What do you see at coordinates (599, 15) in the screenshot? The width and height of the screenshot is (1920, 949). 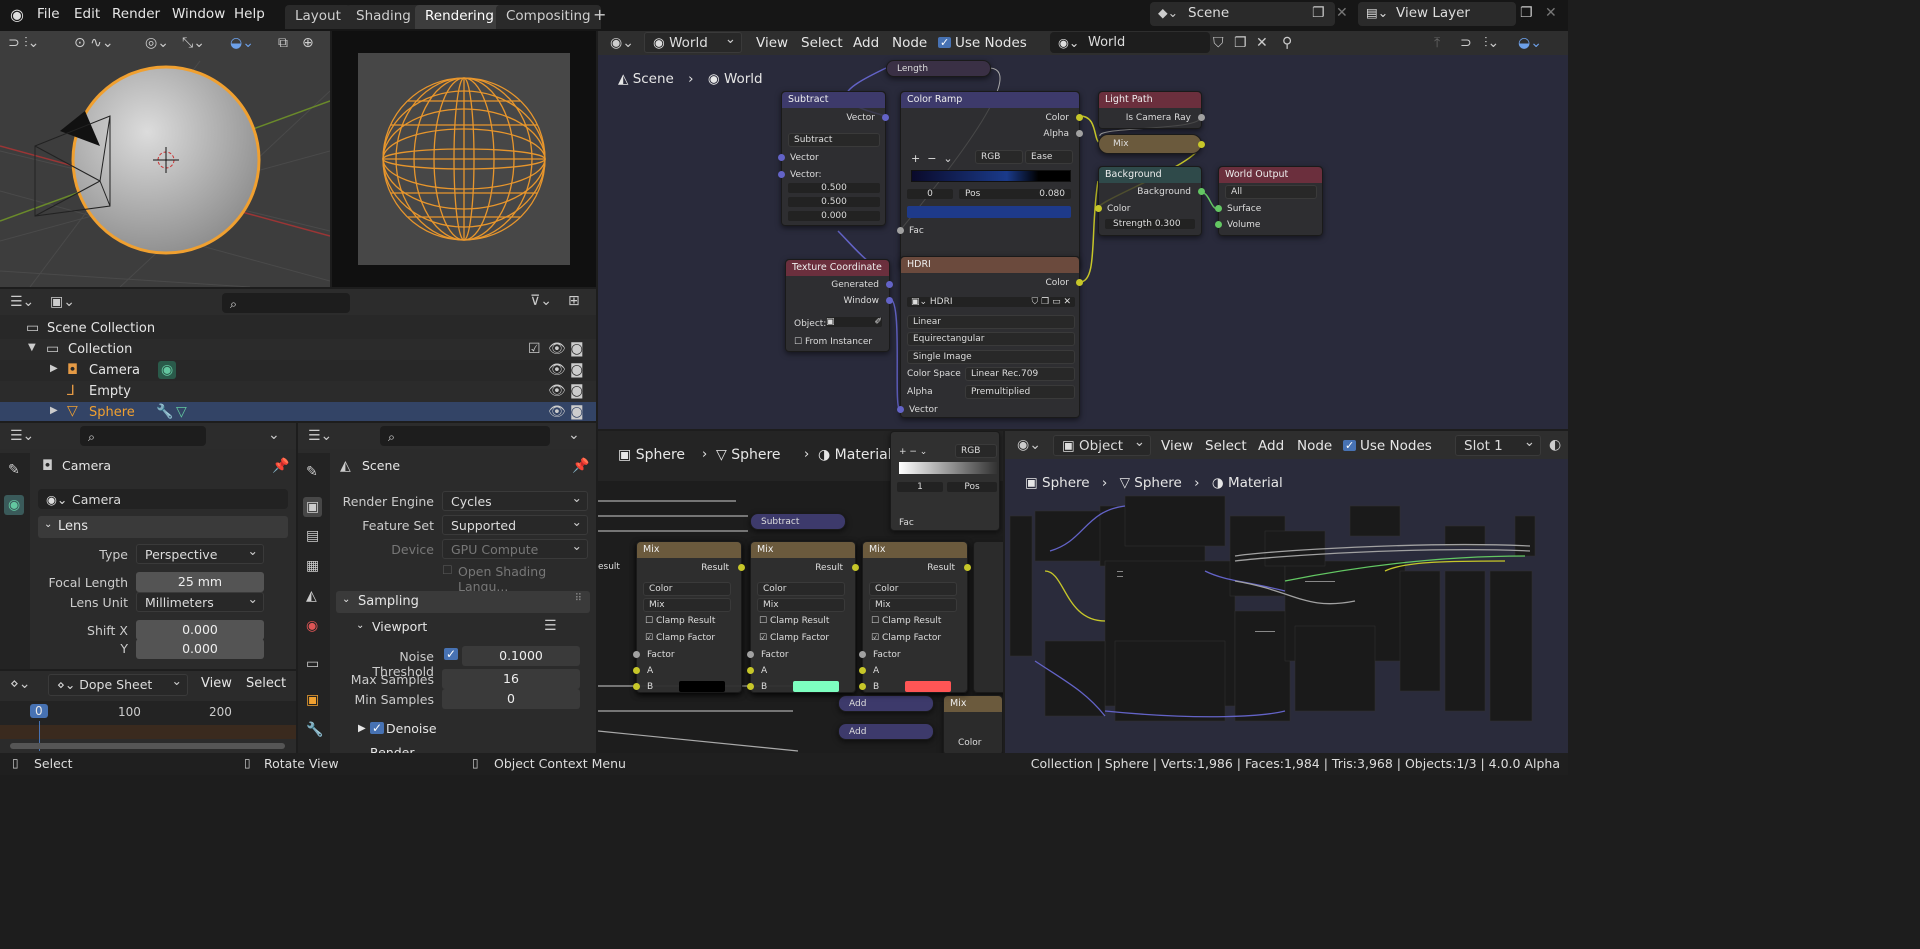 I see `add-workspace-icon: +` at bounding box center [599, 15].